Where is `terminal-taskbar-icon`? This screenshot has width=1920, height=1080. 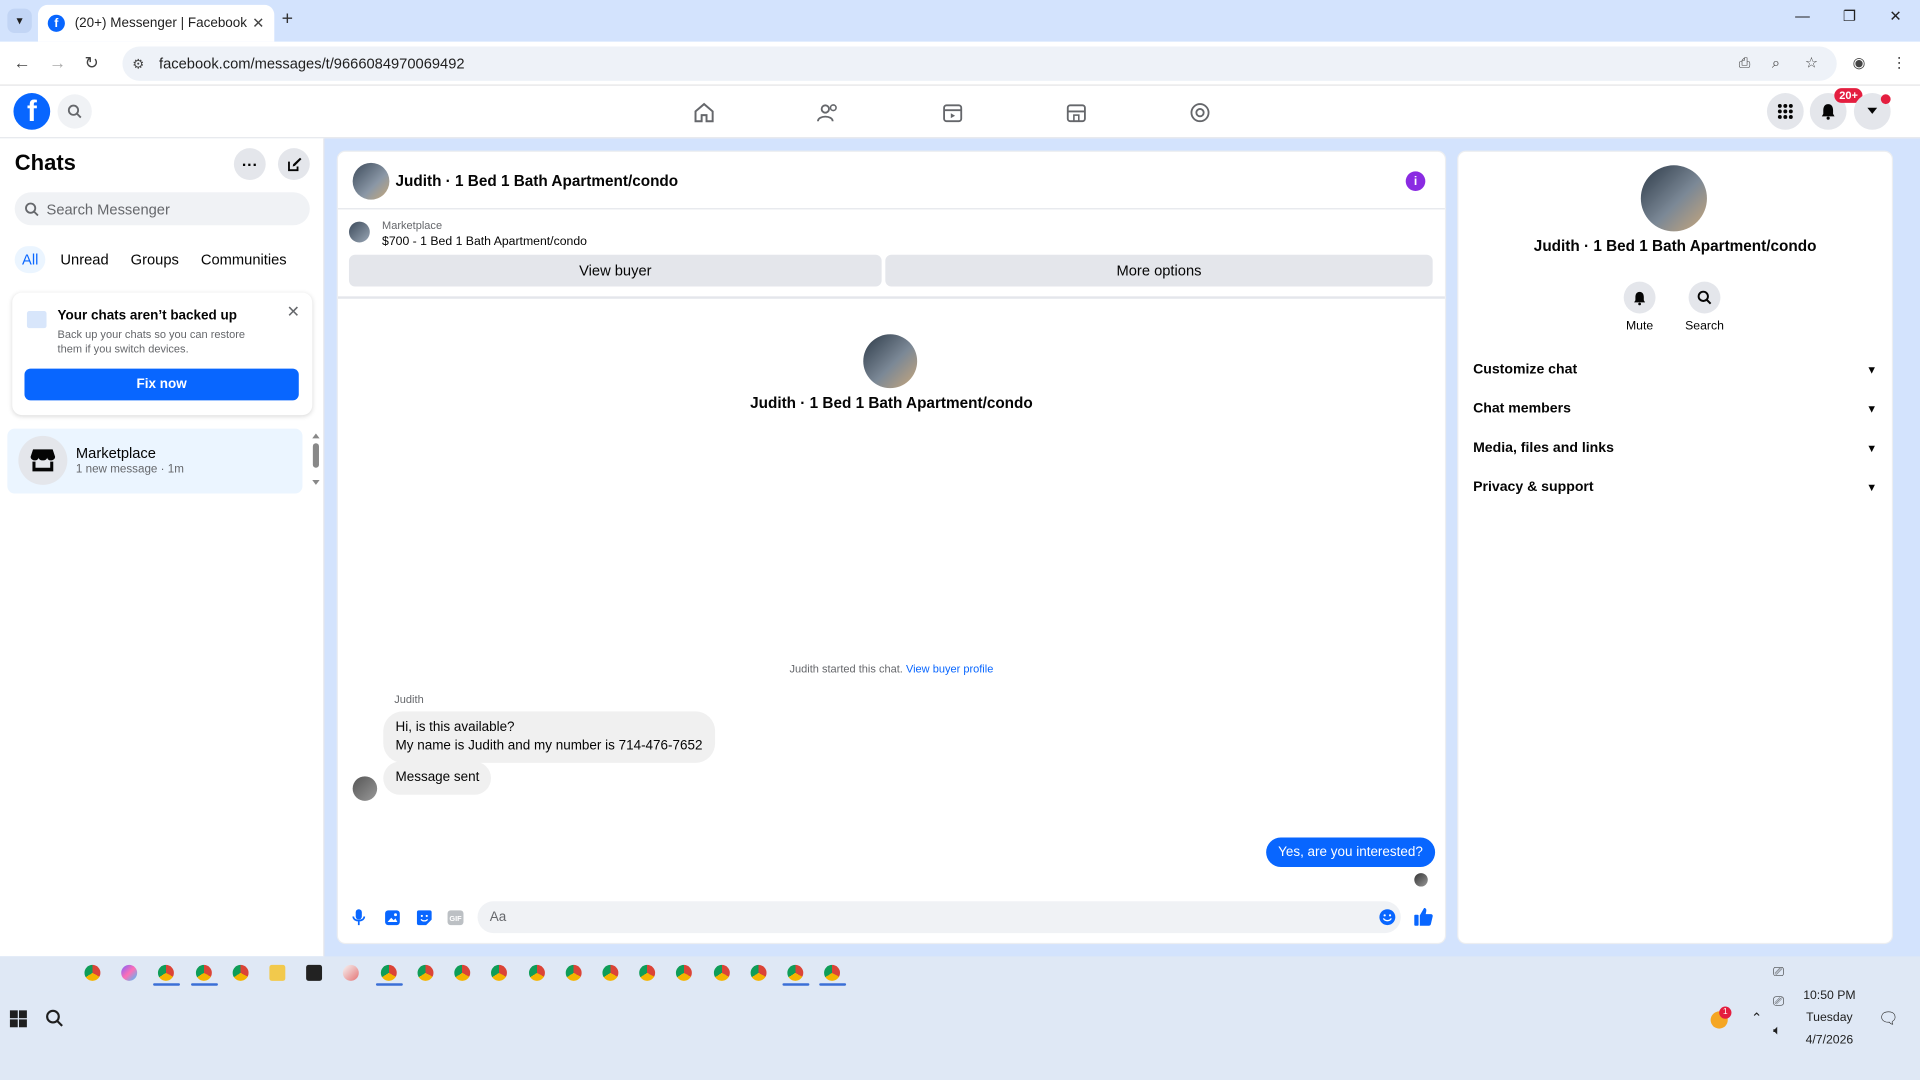 terminal-taskbar-icon is located at coordinates (314, 972).